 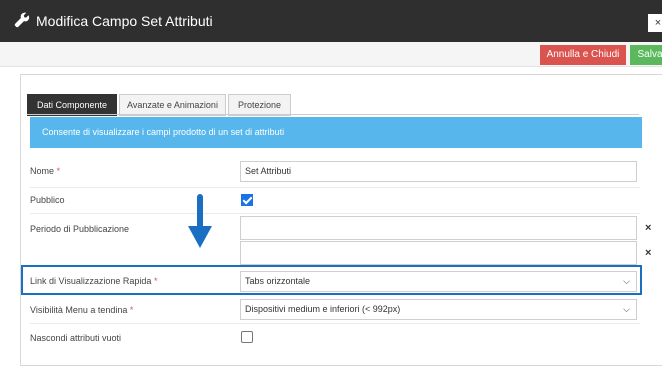 What do you see at coordinates (323, 309) in the screenshot?
I see `visibilita-select-value: Dispositivi medium e inferiori (< 992px)` at bounding box center [323, 309].